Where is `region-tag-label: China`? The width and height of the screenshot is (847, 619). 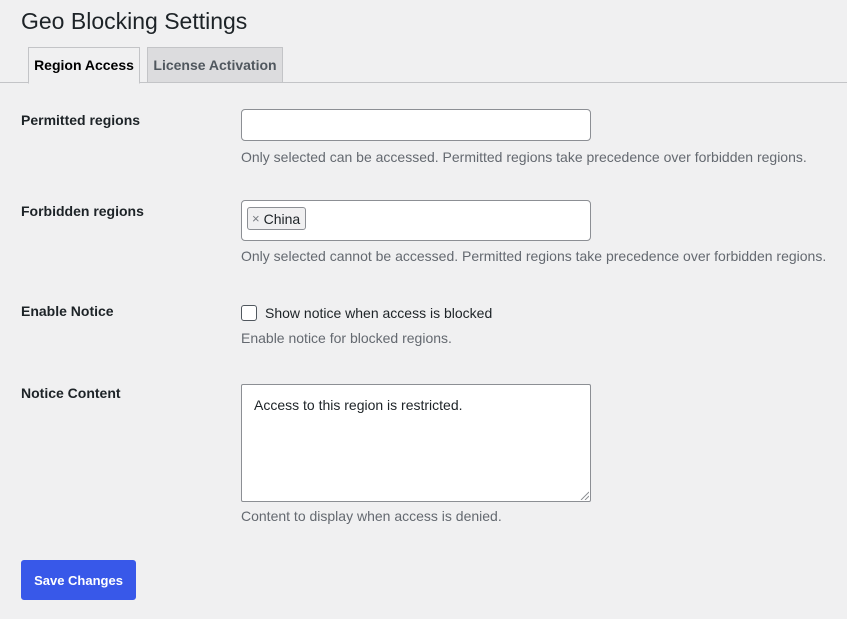
region-tag-label: China is located at coordinates (282, 218).